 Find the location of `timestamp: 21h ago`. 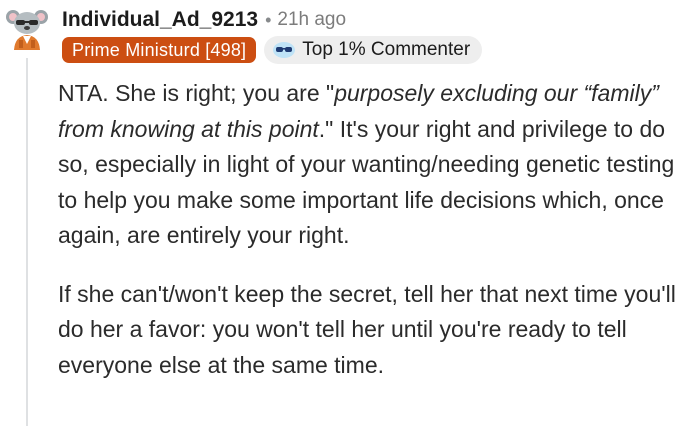

timestamp: 21h ago is located at coordinates (312, 19).